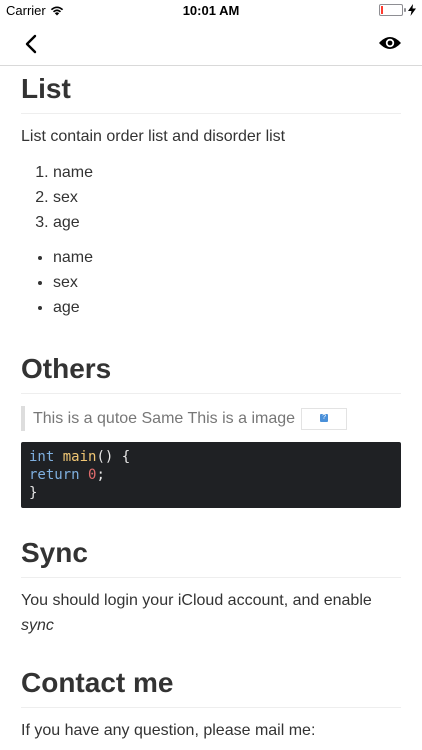  What do you see at coordinates (211, 44) in the screenshot?
I see `navigation-bar` at bounding box center [211, 44].